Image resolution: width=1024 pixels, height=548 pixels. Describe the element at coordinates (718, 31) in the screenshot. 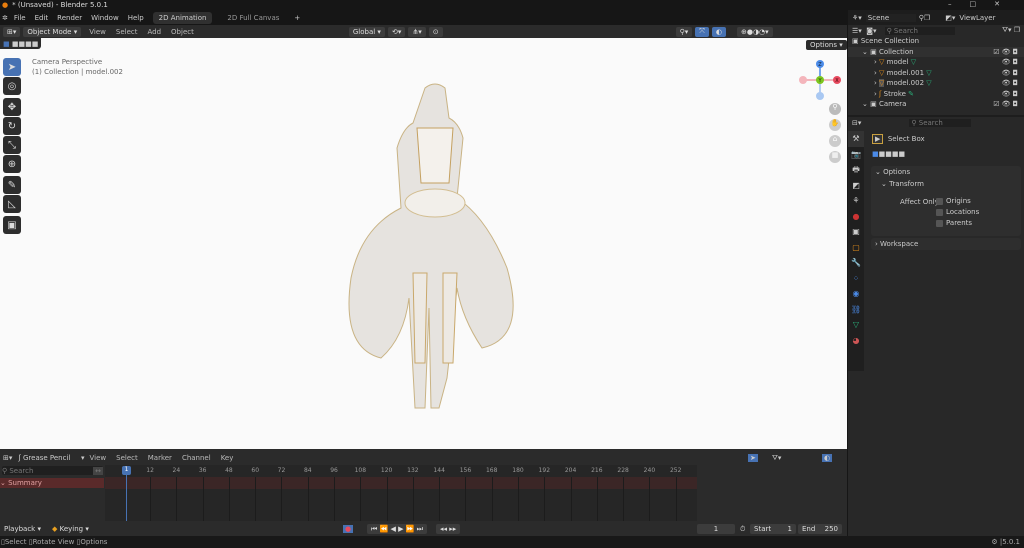

I see `overlay-button: ◐` at that location.